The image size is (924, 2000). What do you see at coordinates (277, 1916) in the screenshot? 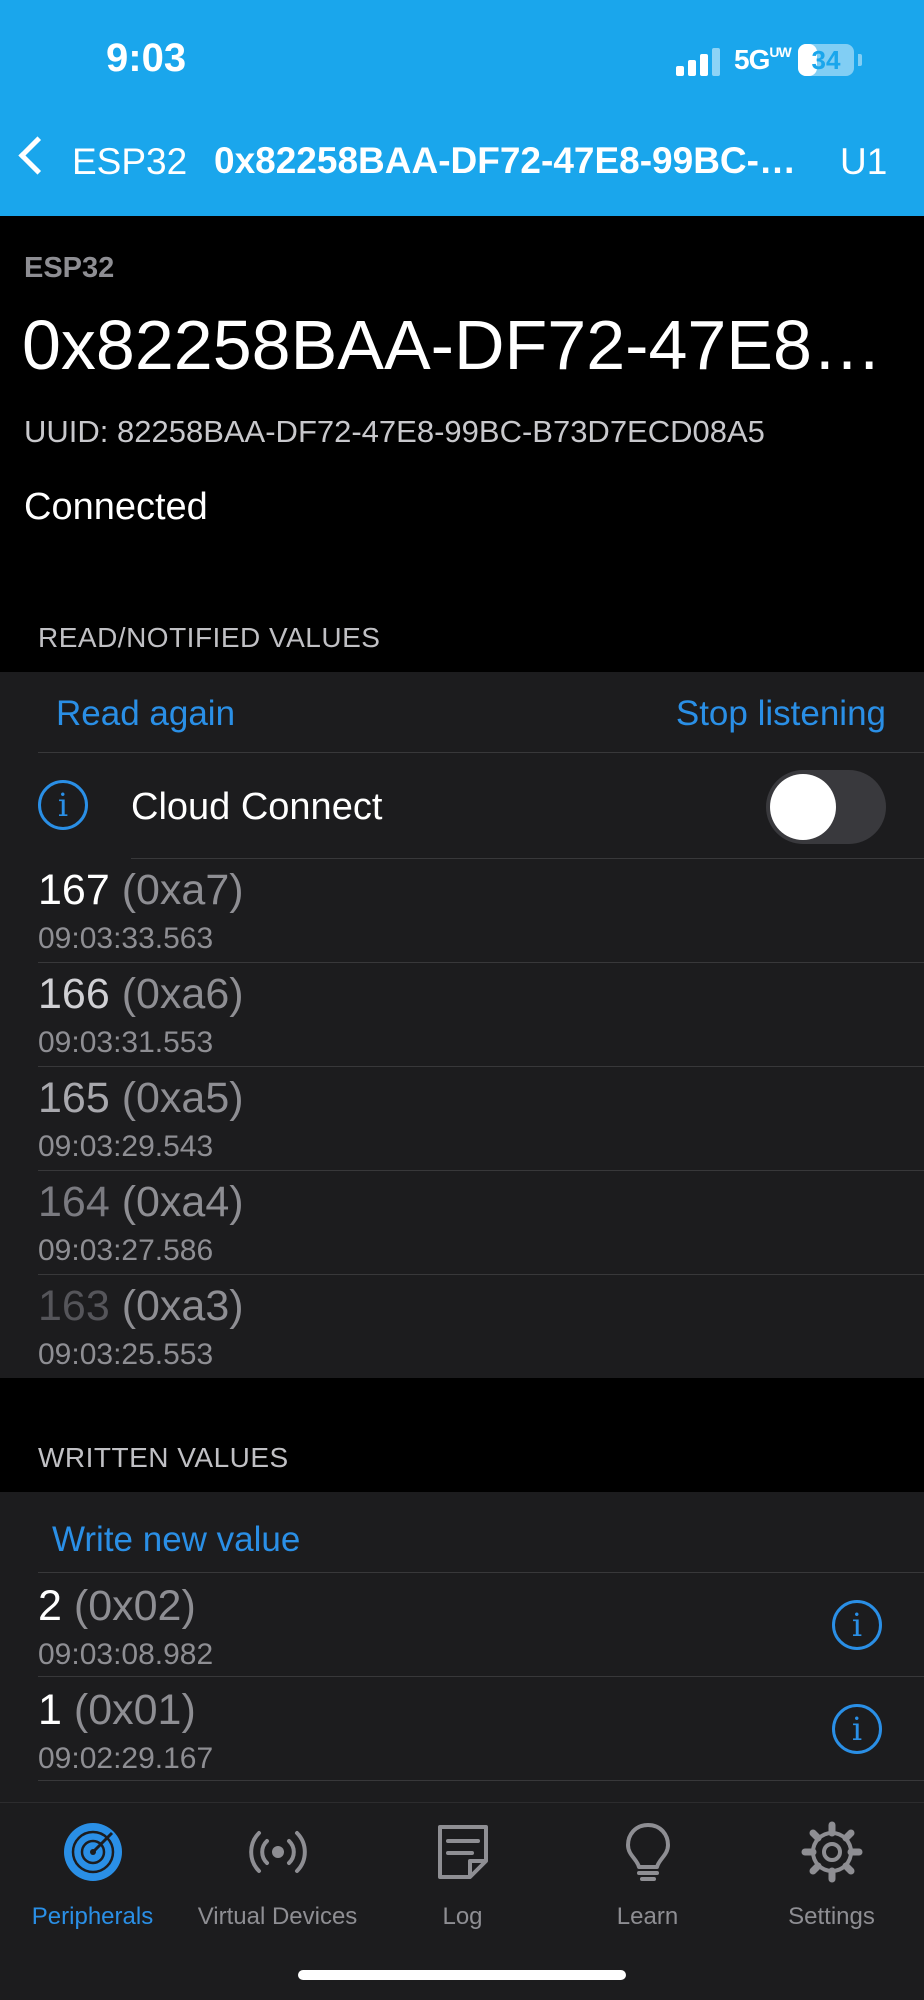
I see `tab-label: Virtual Devices` at bounding box center [277, 1916].